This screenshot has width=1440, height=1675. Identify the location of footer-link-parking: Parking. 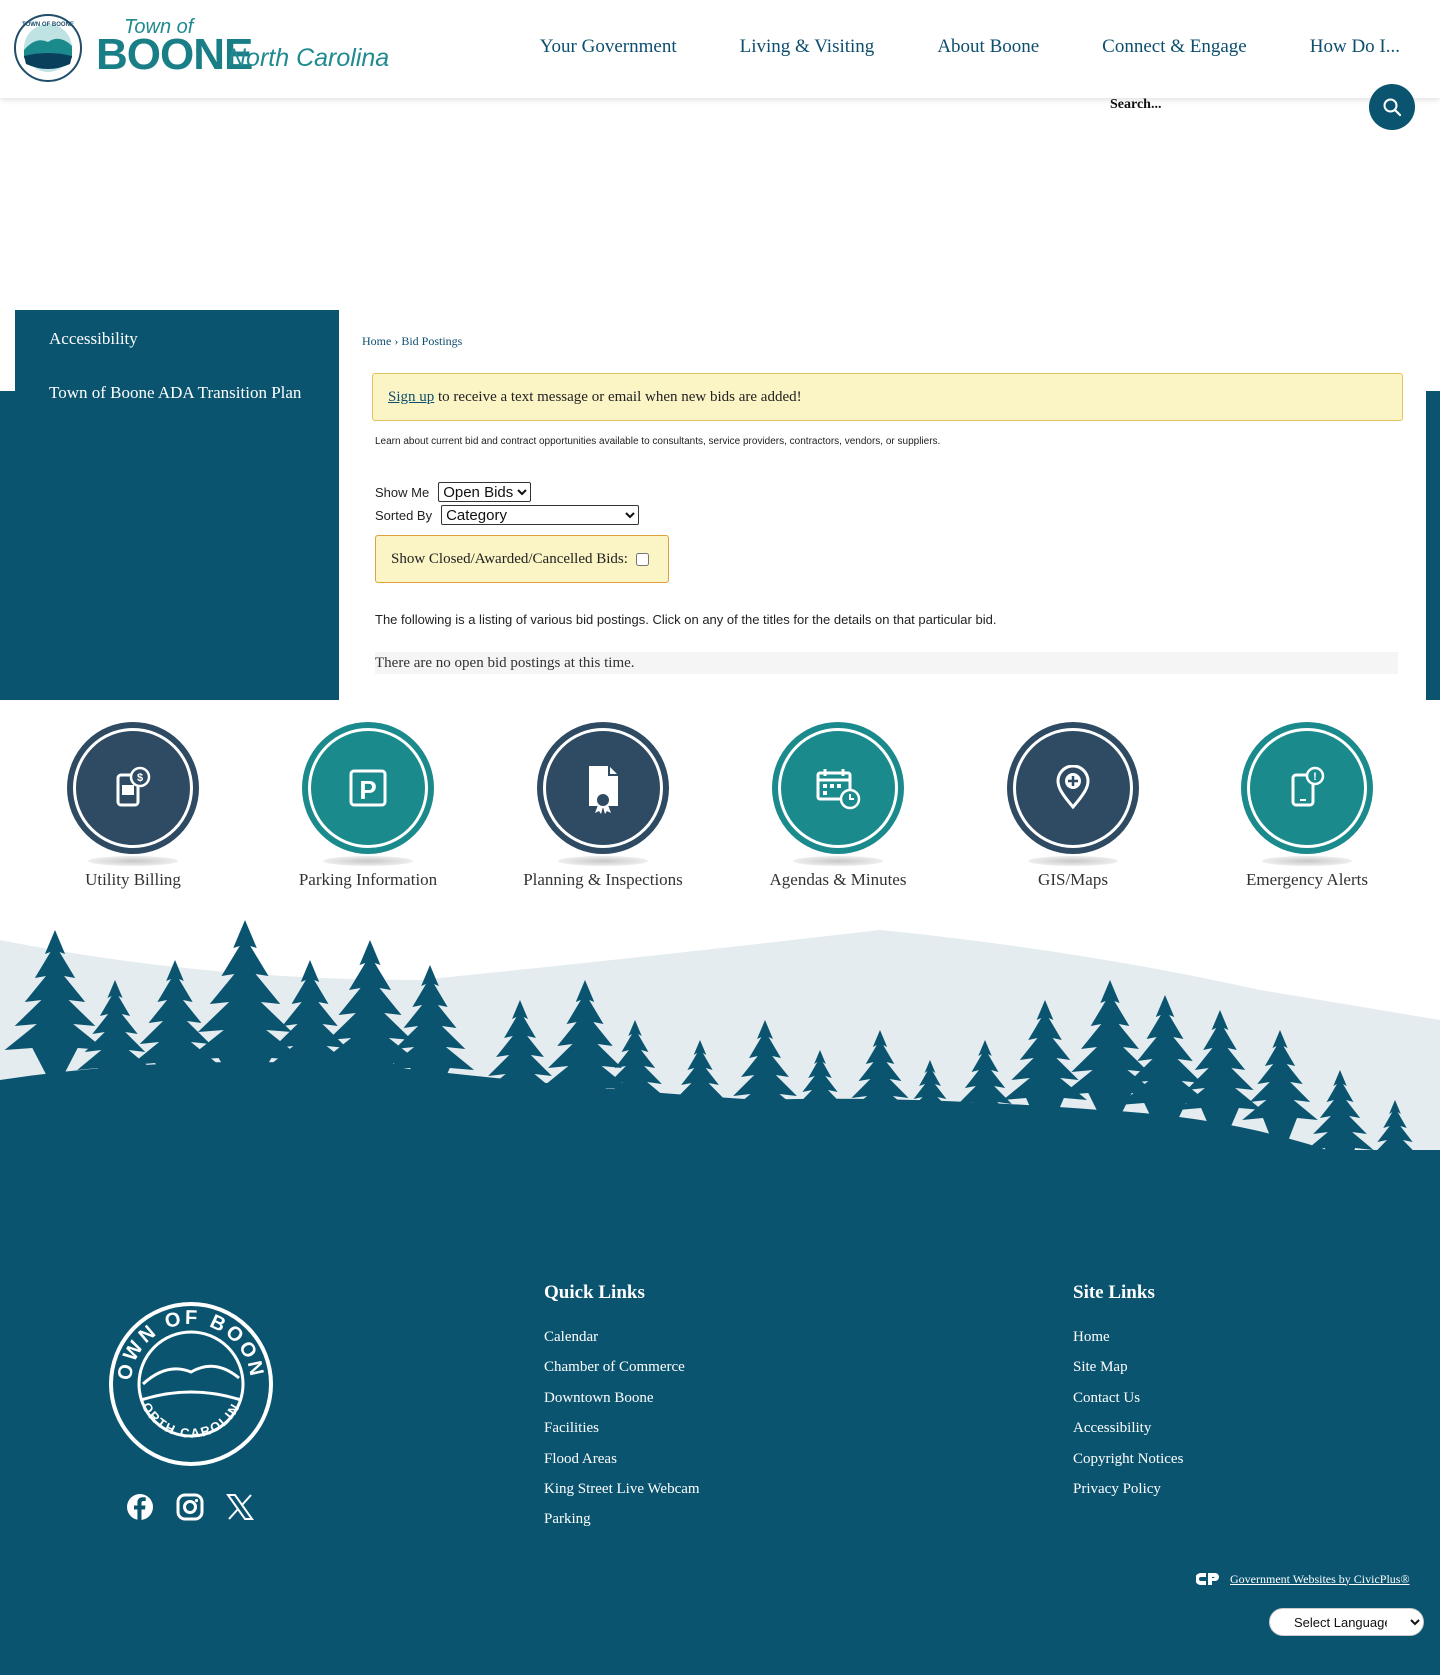
(622, 1519).